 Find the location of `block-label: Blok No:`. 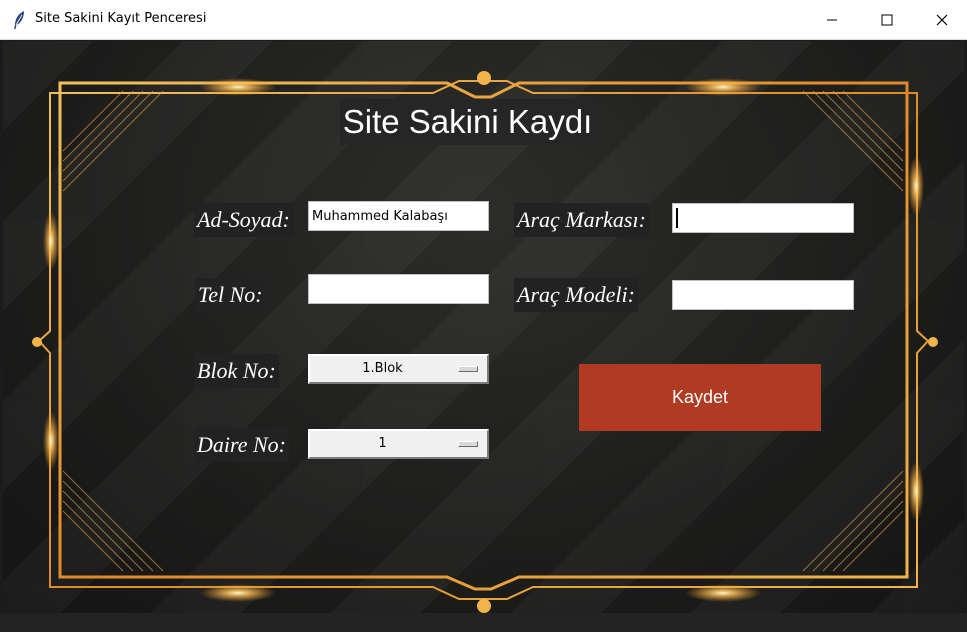

block-label: Blok No: is located at coordinates (236, 371).